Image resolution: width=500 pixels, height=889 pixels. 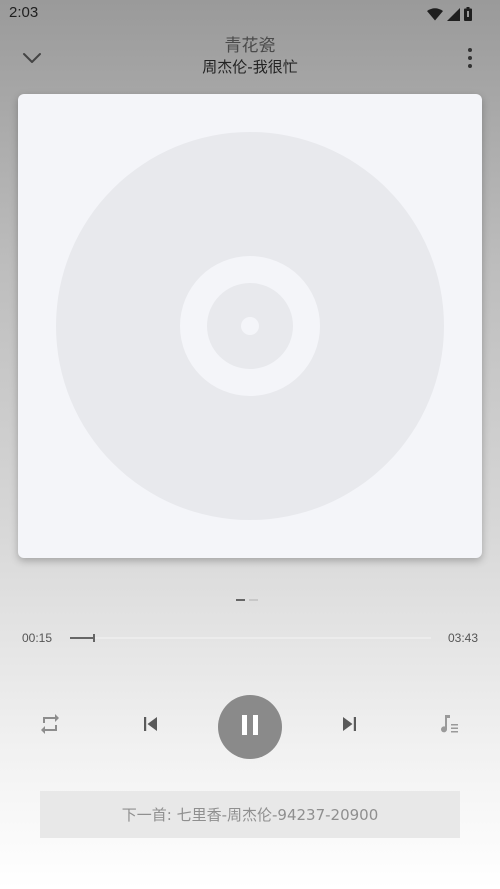 I want to click on skip-previous-icon, so click(x=150, y=726).